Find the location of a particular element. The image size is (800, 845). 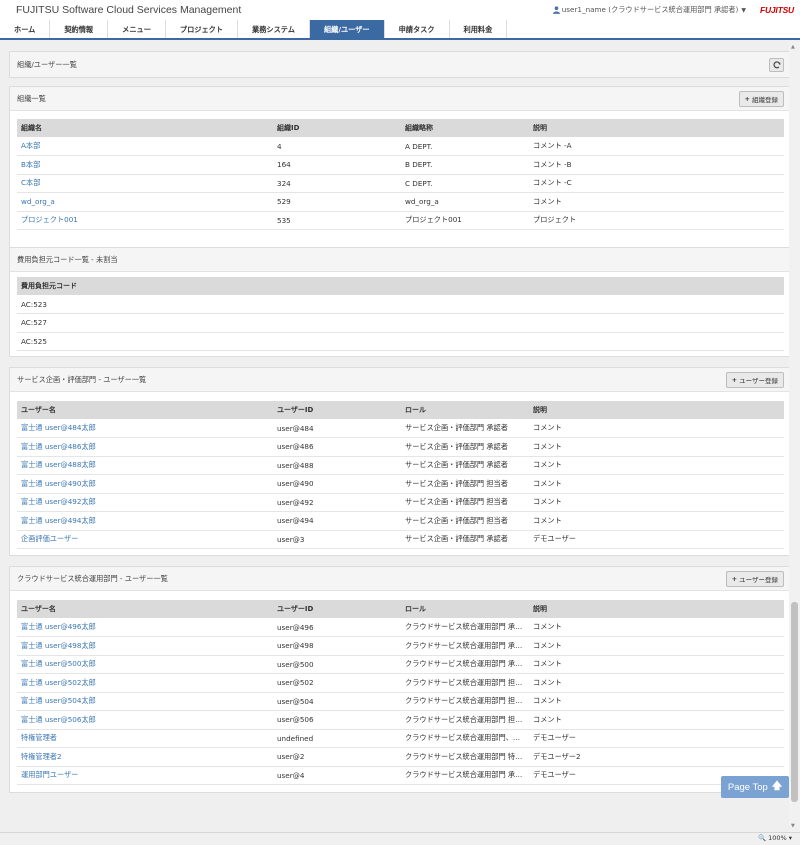

org-link: プロジェクト001 is located at coordinates (49, 219).